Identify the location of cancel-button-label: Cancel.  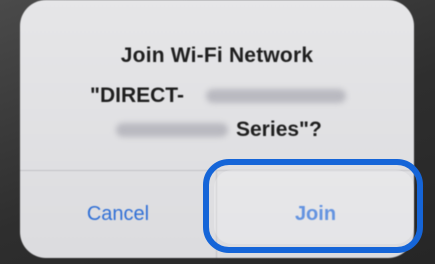
(118, 214).